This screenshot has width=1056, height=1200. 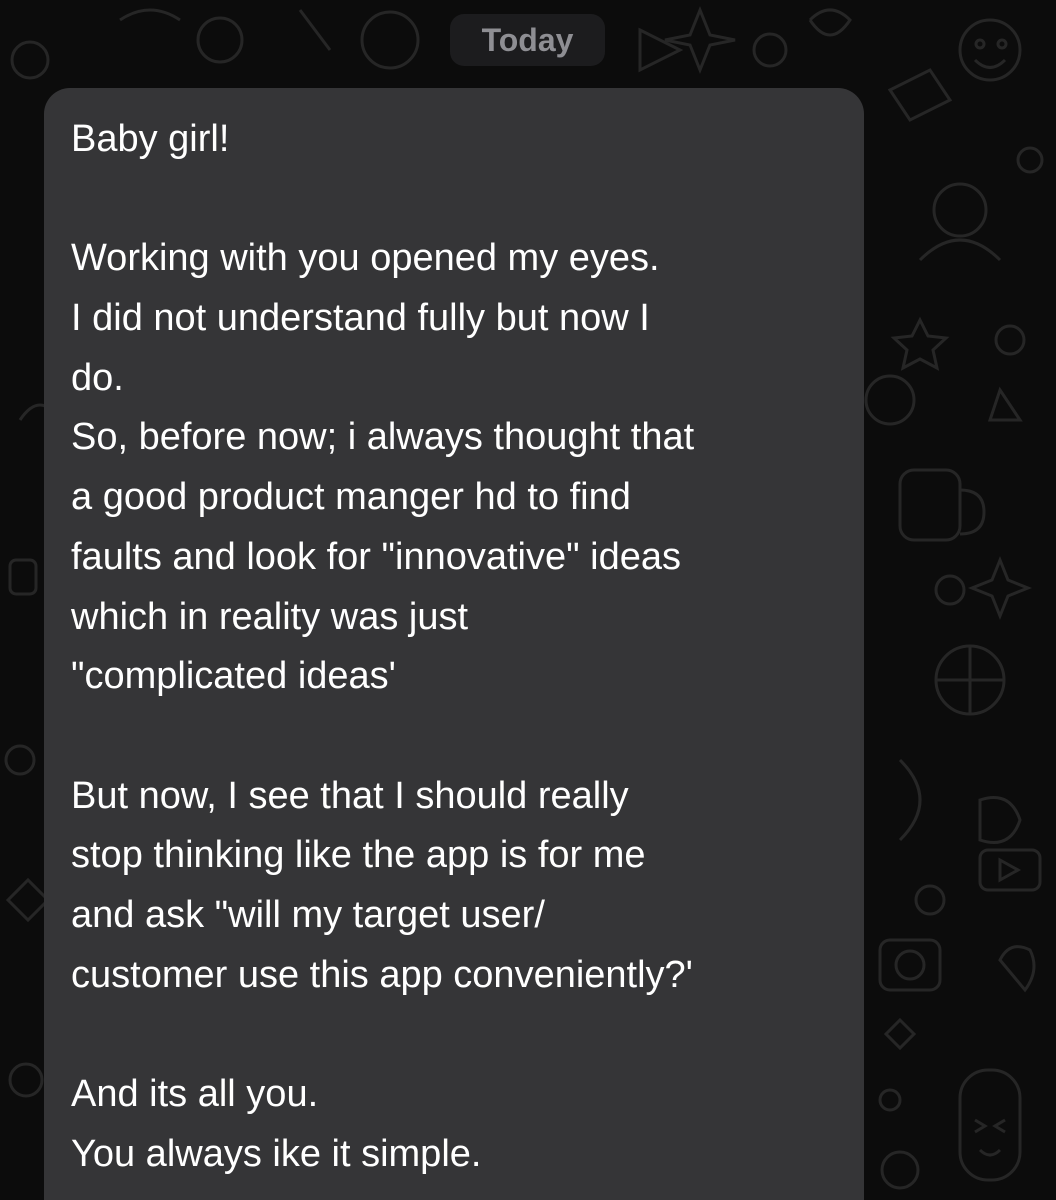 I want to click on message-line: stop thinking like the app is for me, so click(x=358, y=855).